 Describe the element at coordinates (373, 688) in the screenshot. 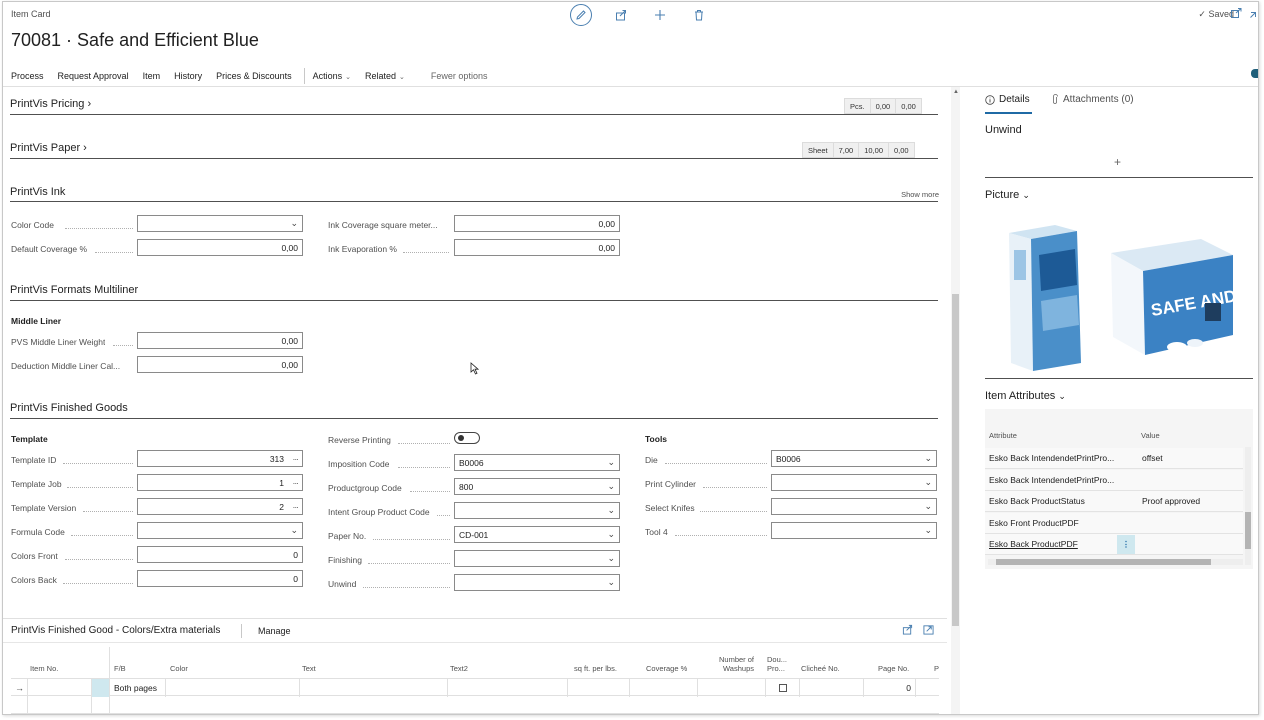

I see `cell-text` at that location.